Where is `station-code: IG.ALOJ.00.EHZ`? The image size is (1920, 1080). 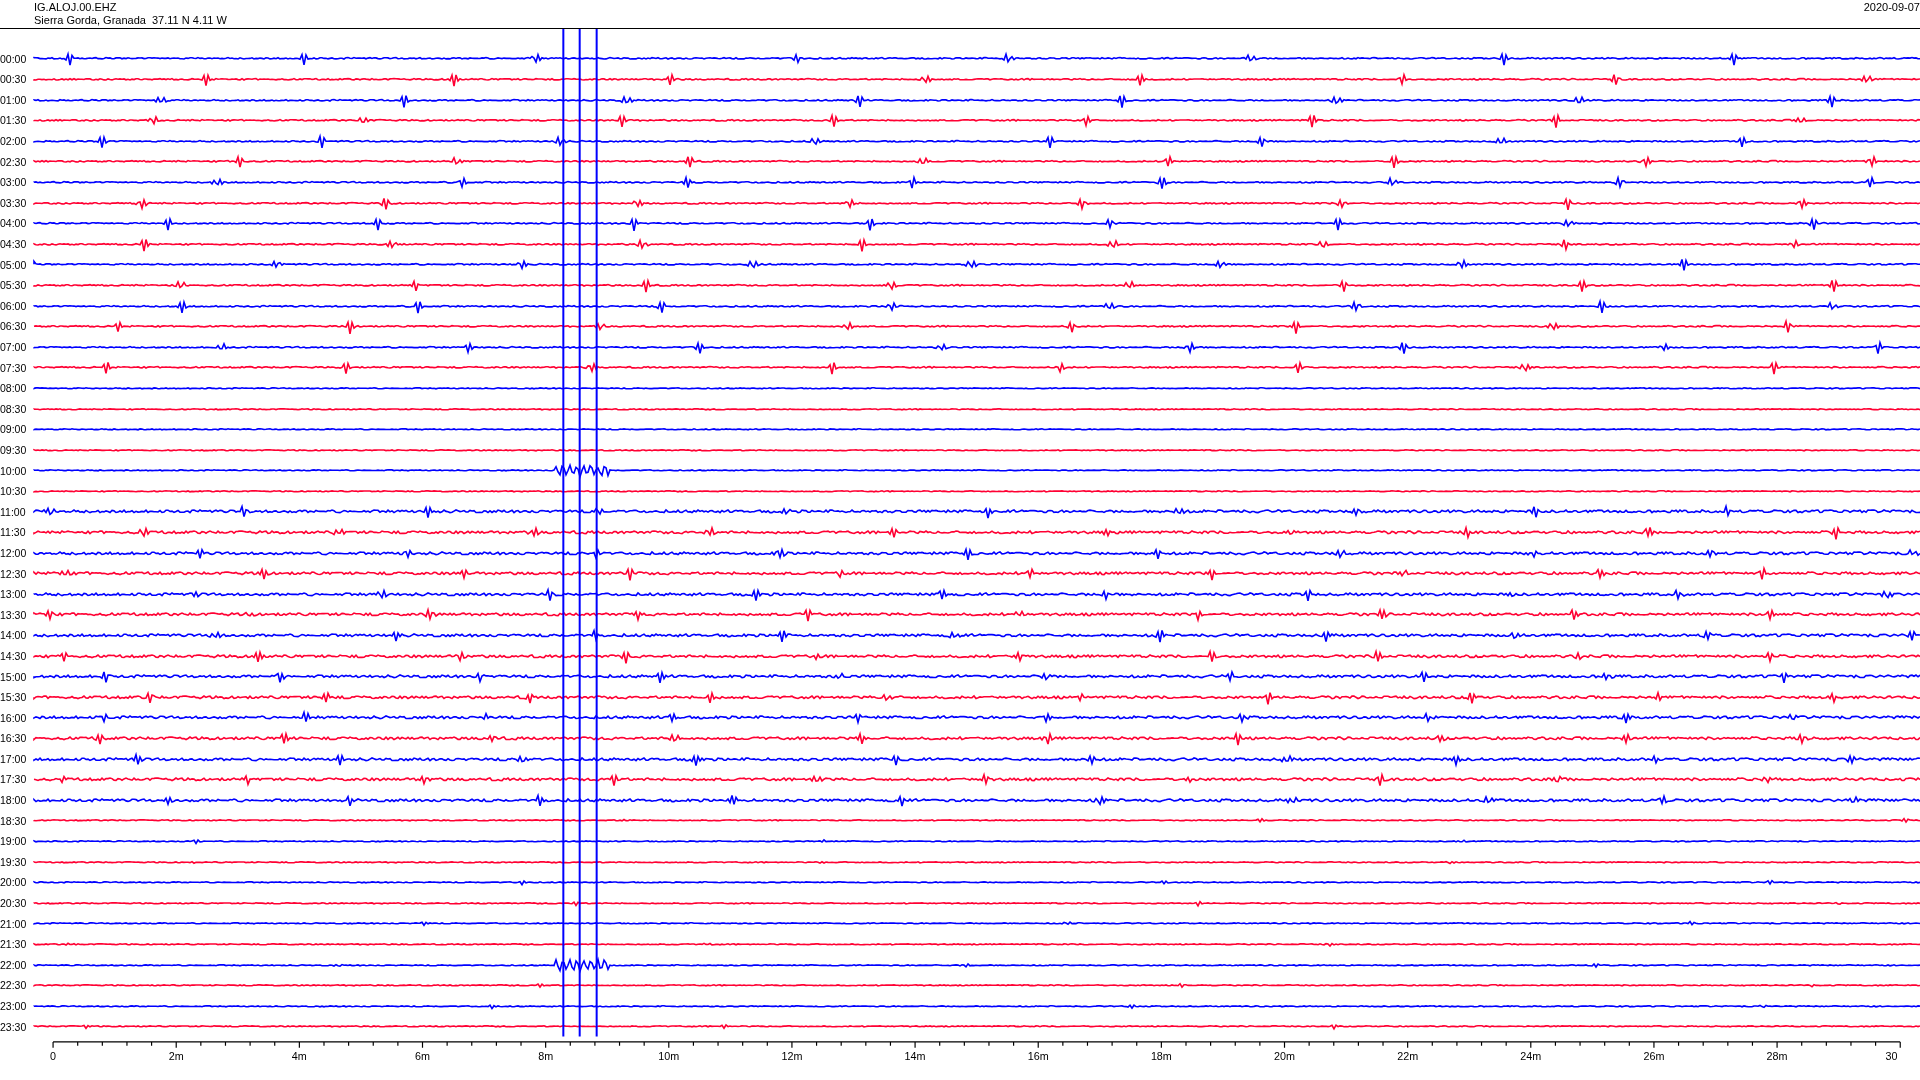 station-code: IG.ALOJ.00.EHZ is located at coordinates (76, 7).